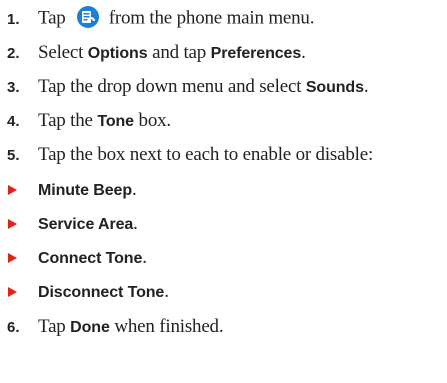 This screenshot has width=447, height=383. I want to click on sounds-term: Sounds, so click(334, 87).